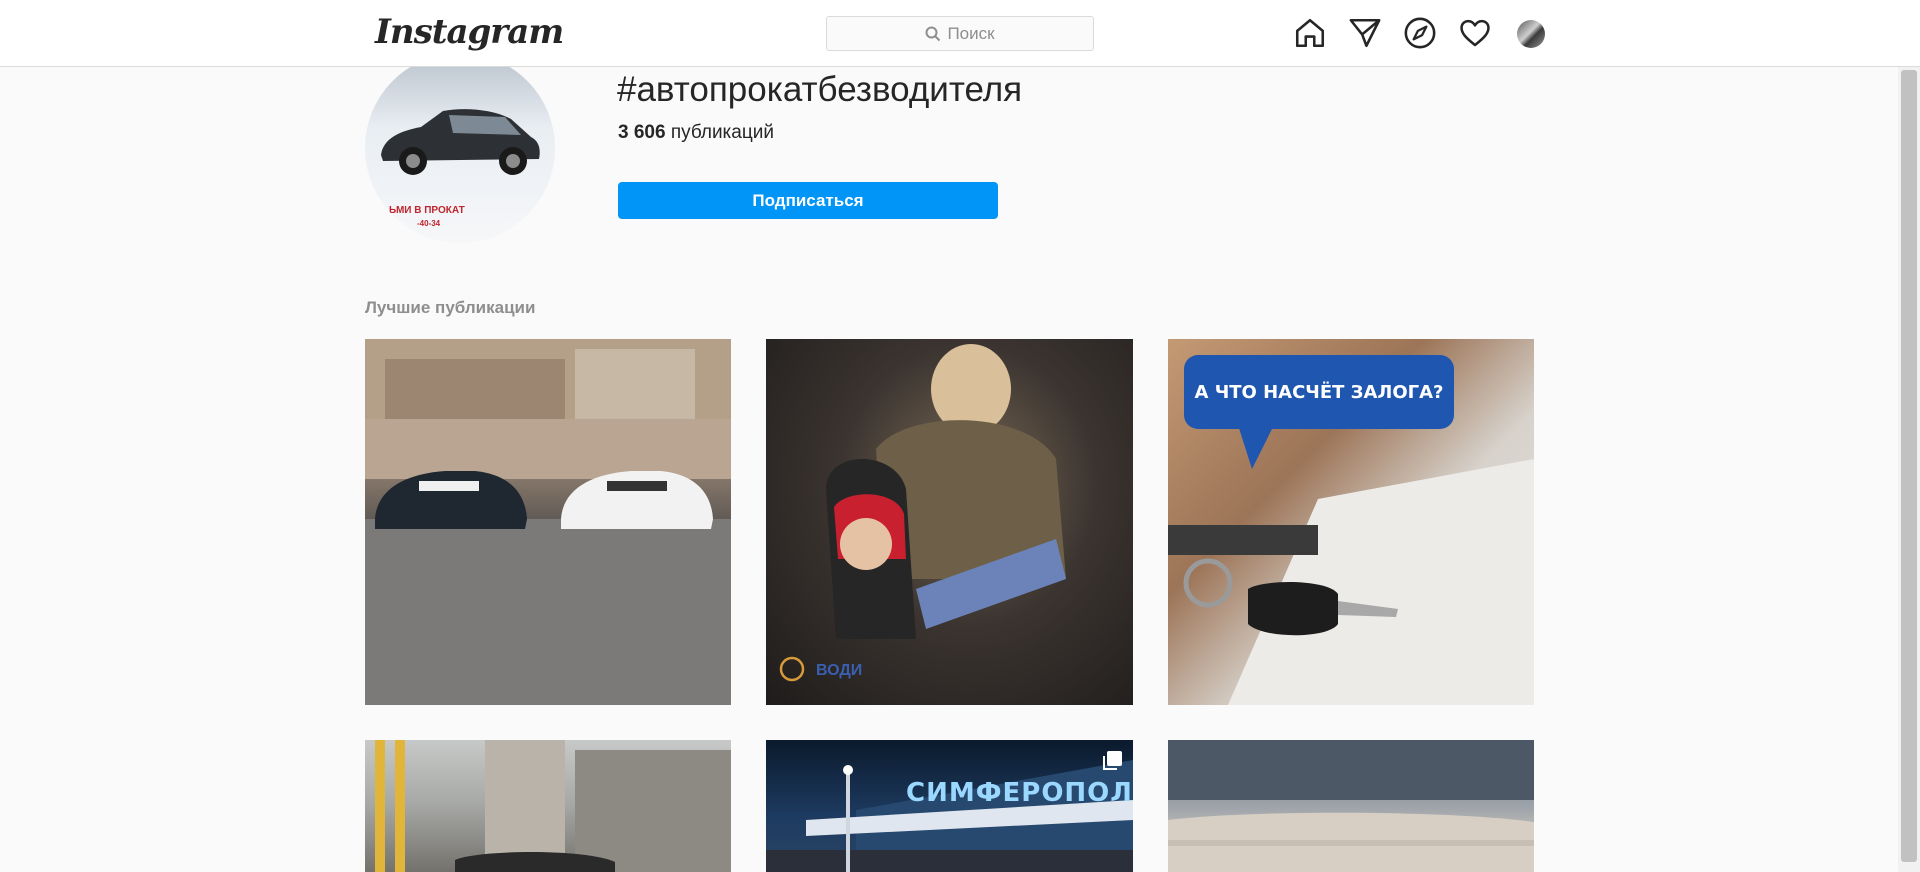 This screenshot has width=1920, height=872. I want to click on posts-count: 3 606 публикаций, so click(696, 133).